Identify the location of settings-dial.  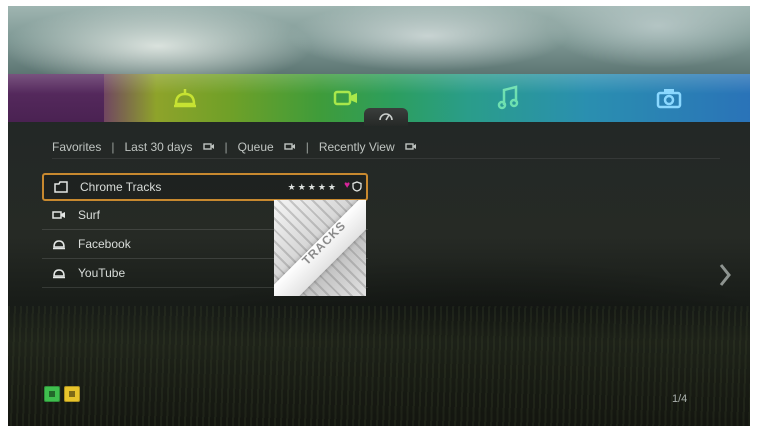
(386, 117).